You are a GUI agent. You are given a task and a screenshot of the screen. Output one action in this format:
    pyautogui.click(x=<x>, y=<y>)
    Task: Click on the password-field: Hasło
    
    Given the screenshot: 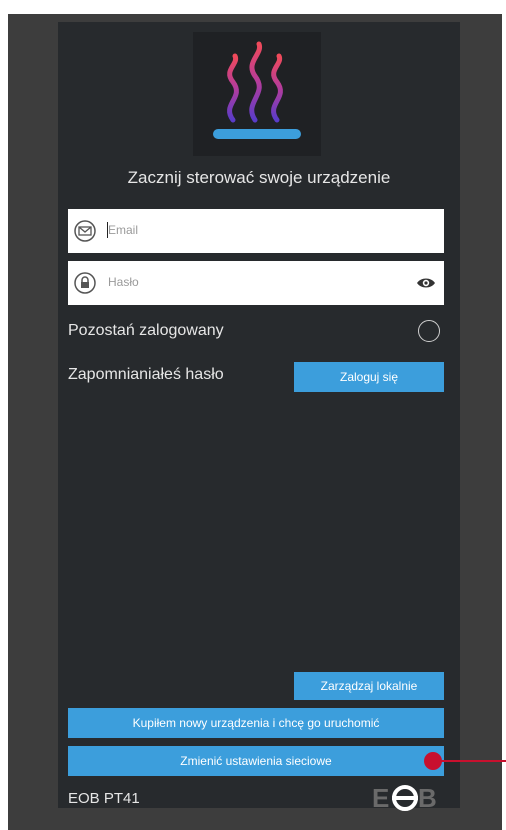 What is the action you would take?
    pyautogui.click(x=256, y=283)
    